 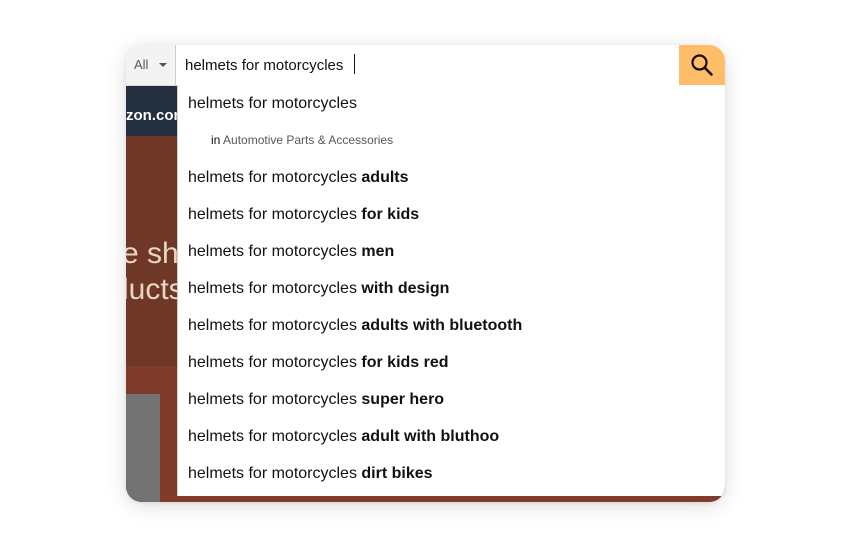 I want to click on search-button, so click(x=702, y=65).